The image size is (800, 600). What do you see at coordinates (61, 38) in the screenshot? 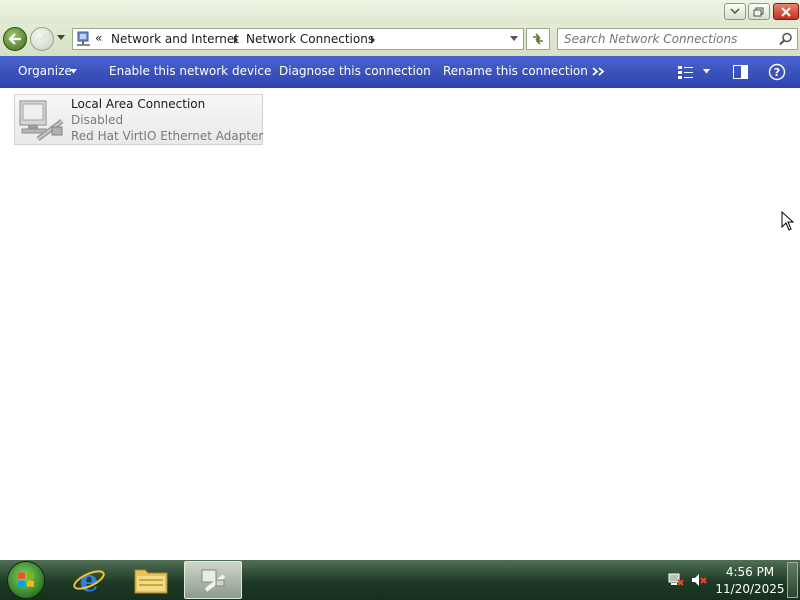
I see `recent-pages-dropdown-icon` at bounding box center [61, 38].